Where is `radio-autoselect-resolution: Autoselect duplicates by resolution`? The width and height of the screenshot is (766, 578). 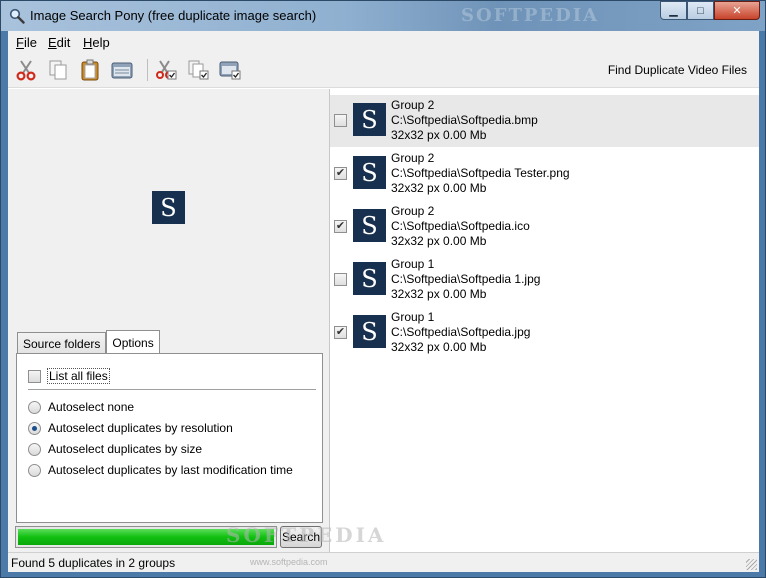 radio-autoselect-resolution: Autoselect duplicates by resolution is located at coordinates (130, 428).